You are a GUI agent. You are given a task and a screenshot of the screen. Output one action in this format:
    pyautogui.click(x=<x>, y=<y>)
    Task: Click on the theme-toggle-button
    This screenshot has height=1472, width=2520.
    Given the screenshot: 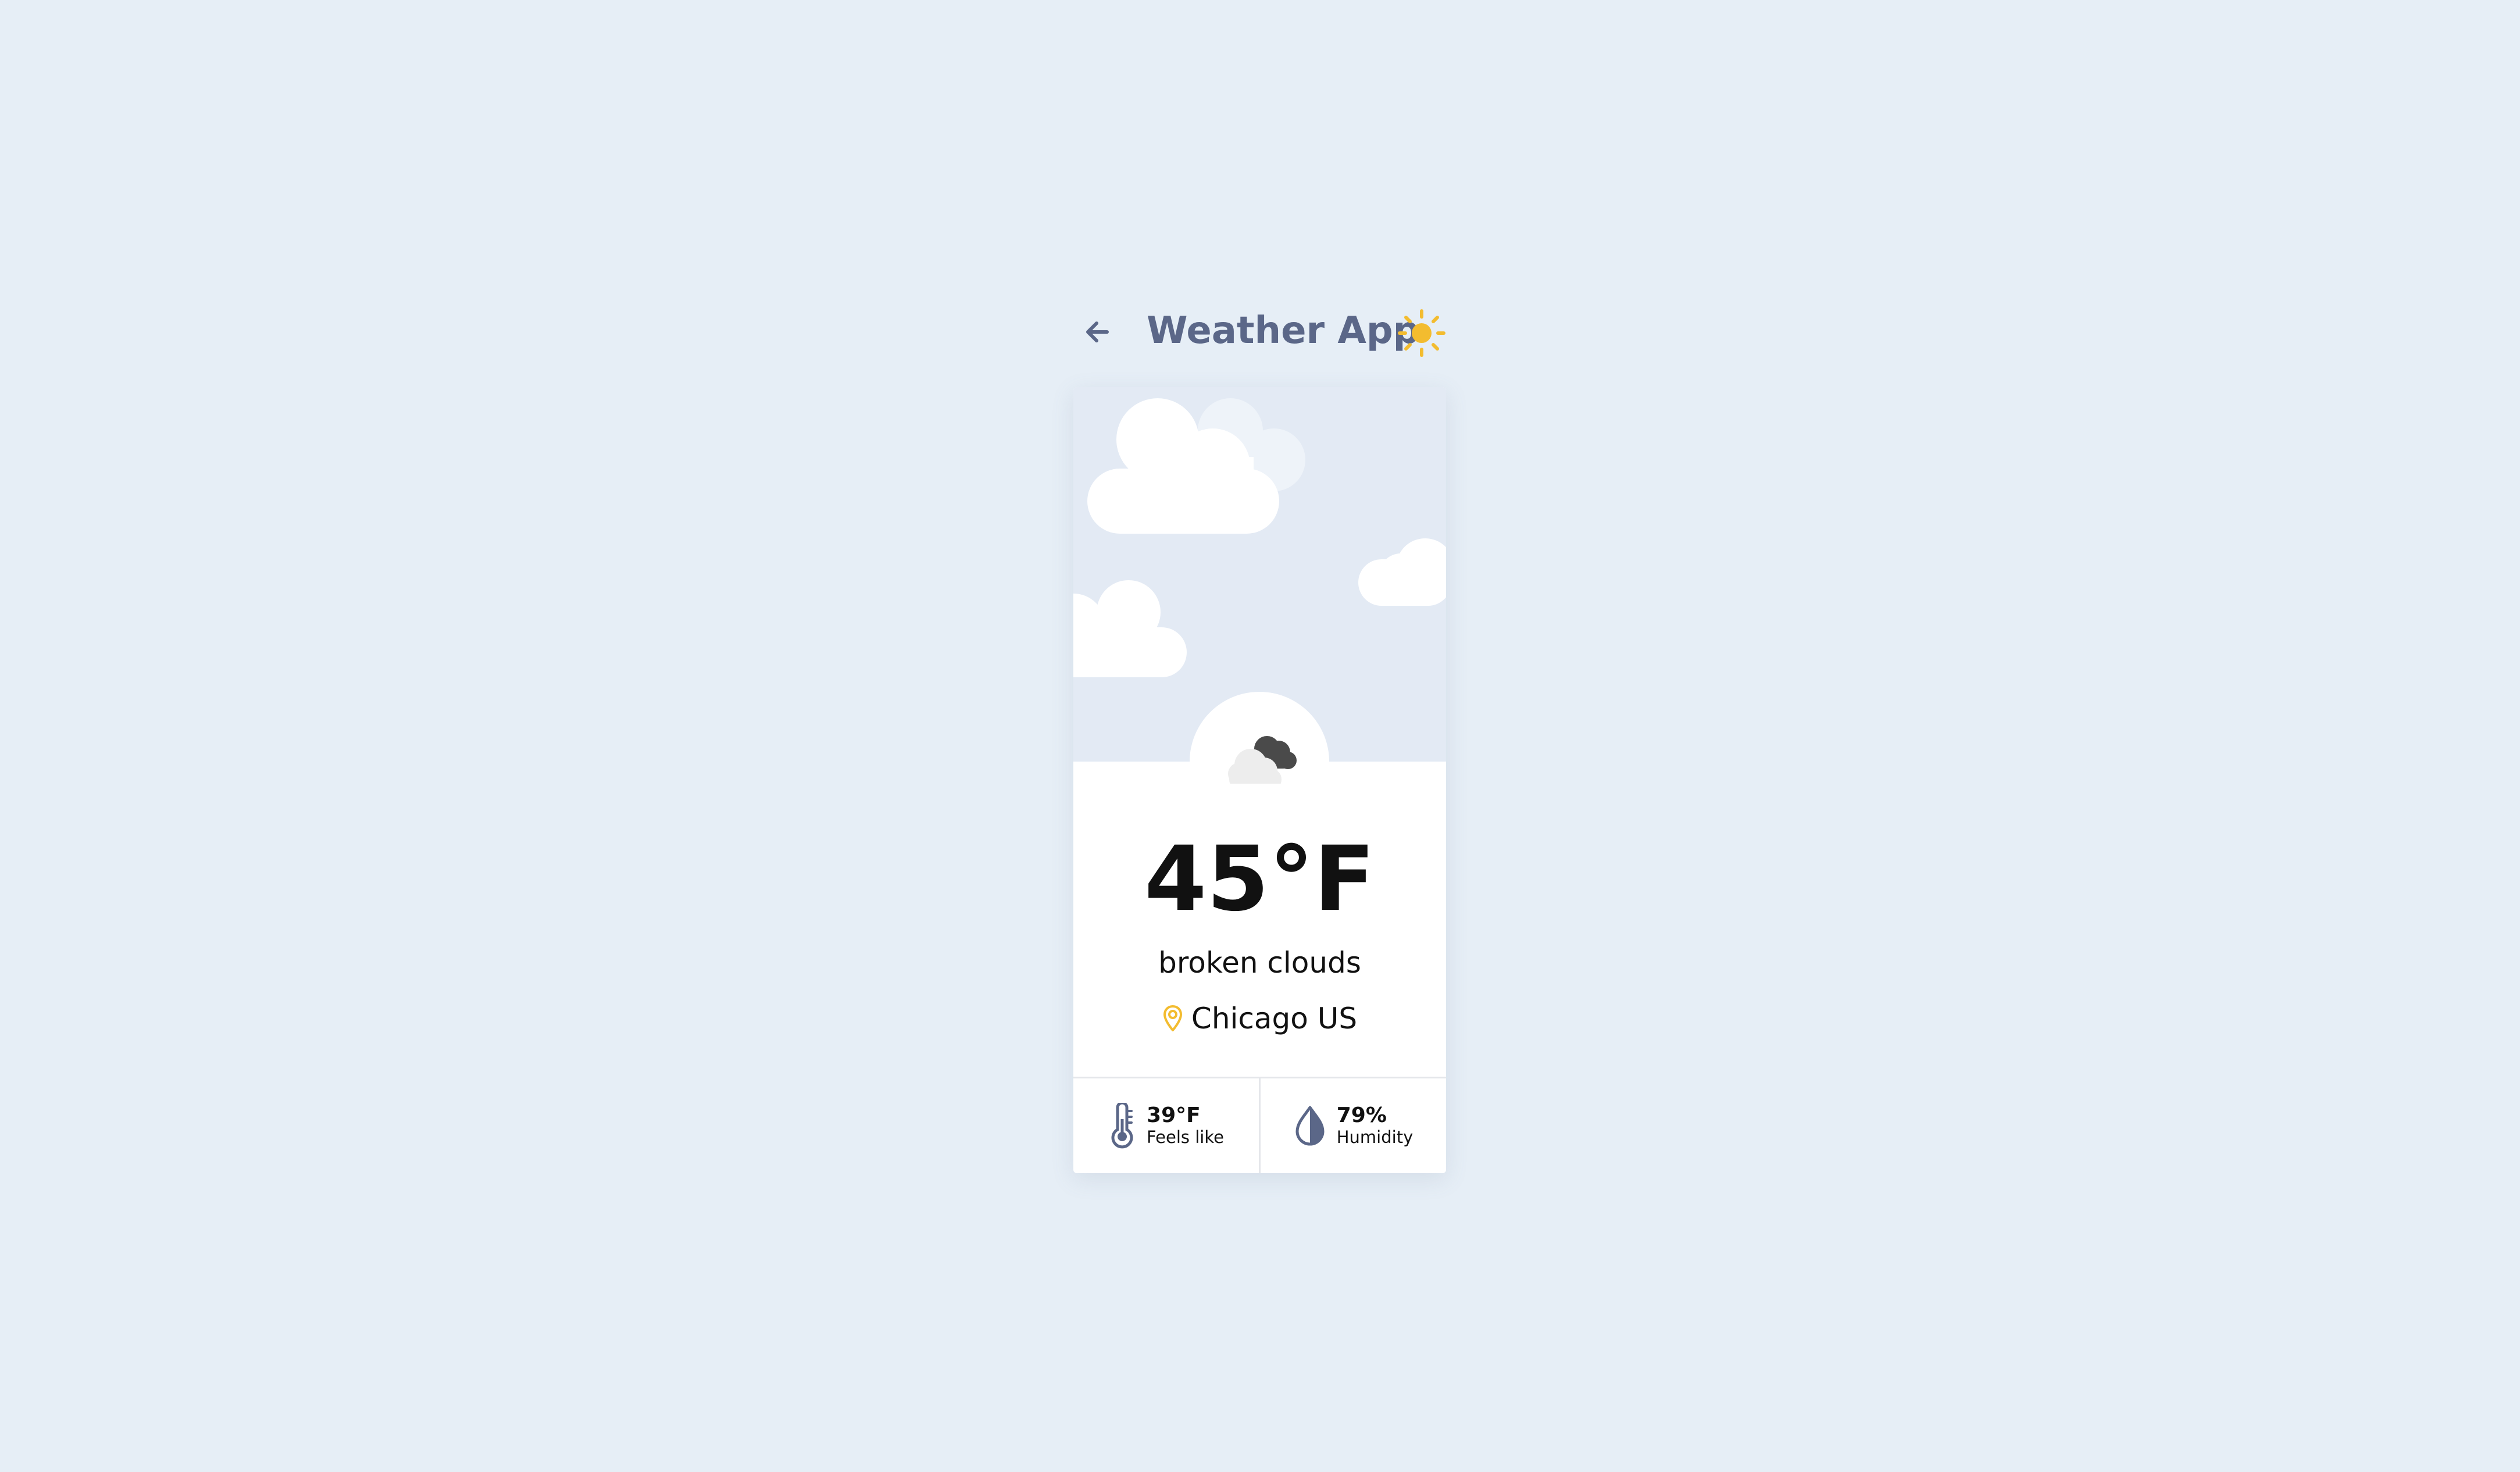 What is the action you would take?
    pyautogui.click(x=1421, y=333)
    